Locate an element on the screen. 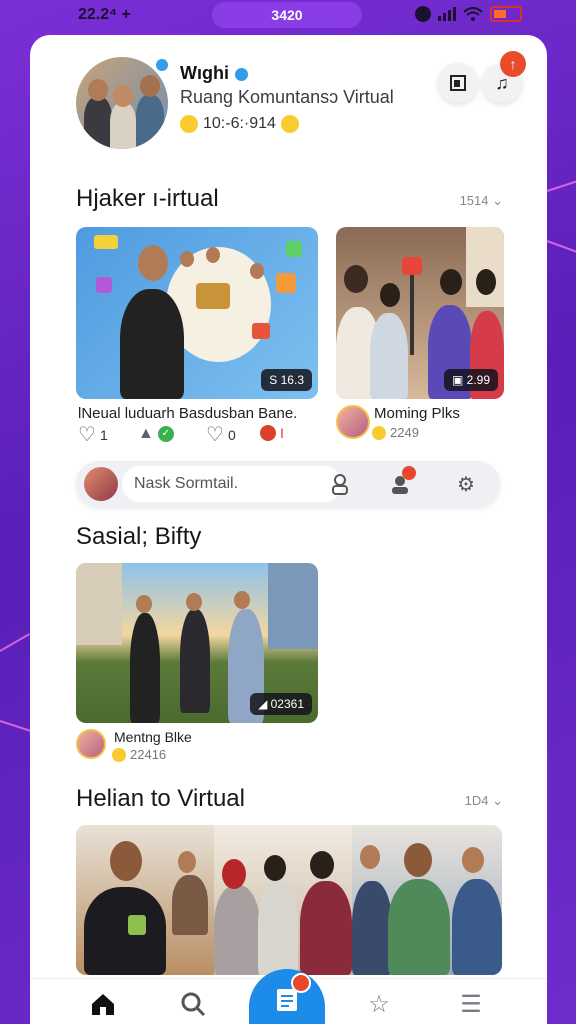 Image resolution: width=576 pixels, height=1024 pixels. contact-button is located at coordinates (340, 484).